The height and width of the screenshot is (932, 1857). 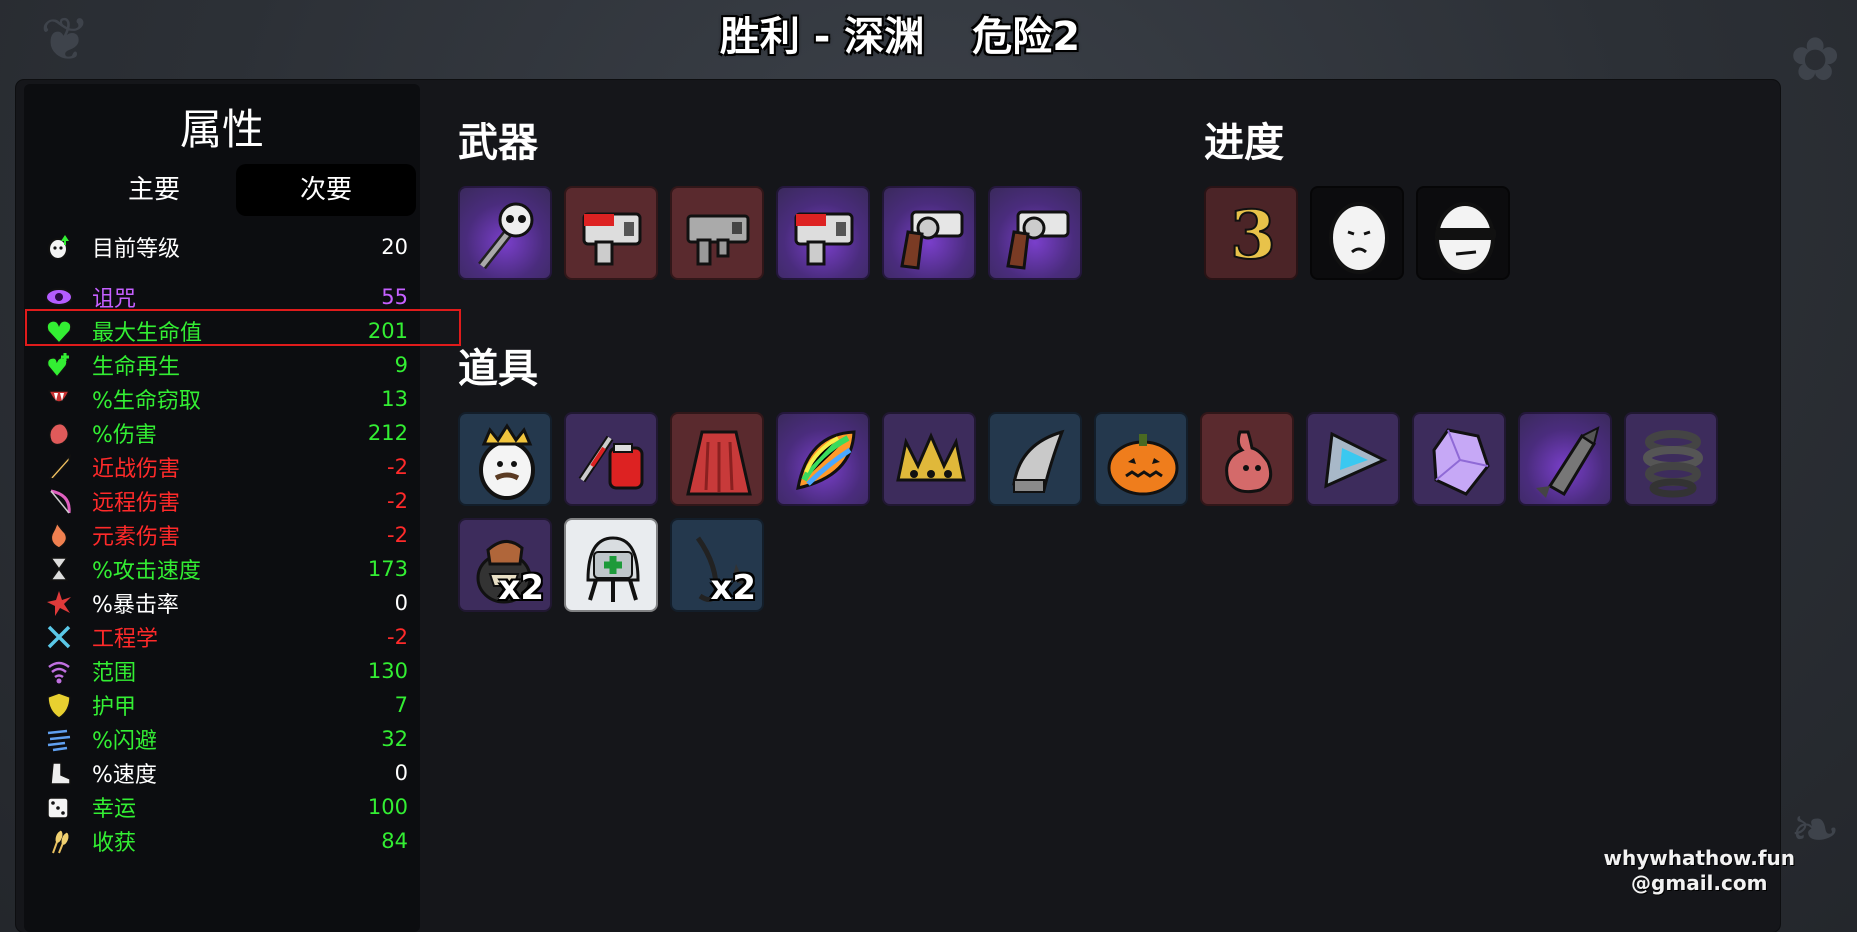 What do you see at coordinates (146, 571) in the screenshot?
I see `stat-label: %攻击速度` at bounding box center [146, 571].